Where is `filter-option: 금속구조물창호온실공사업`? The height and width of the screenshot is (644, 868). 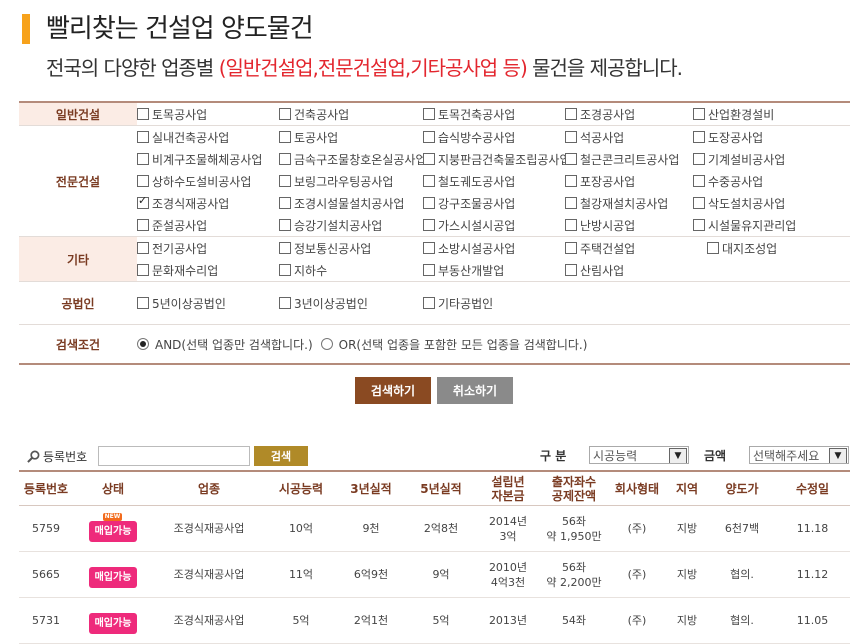 filter-option: 금속구조물창호온실공사업 is located at coordinates (351, 159).